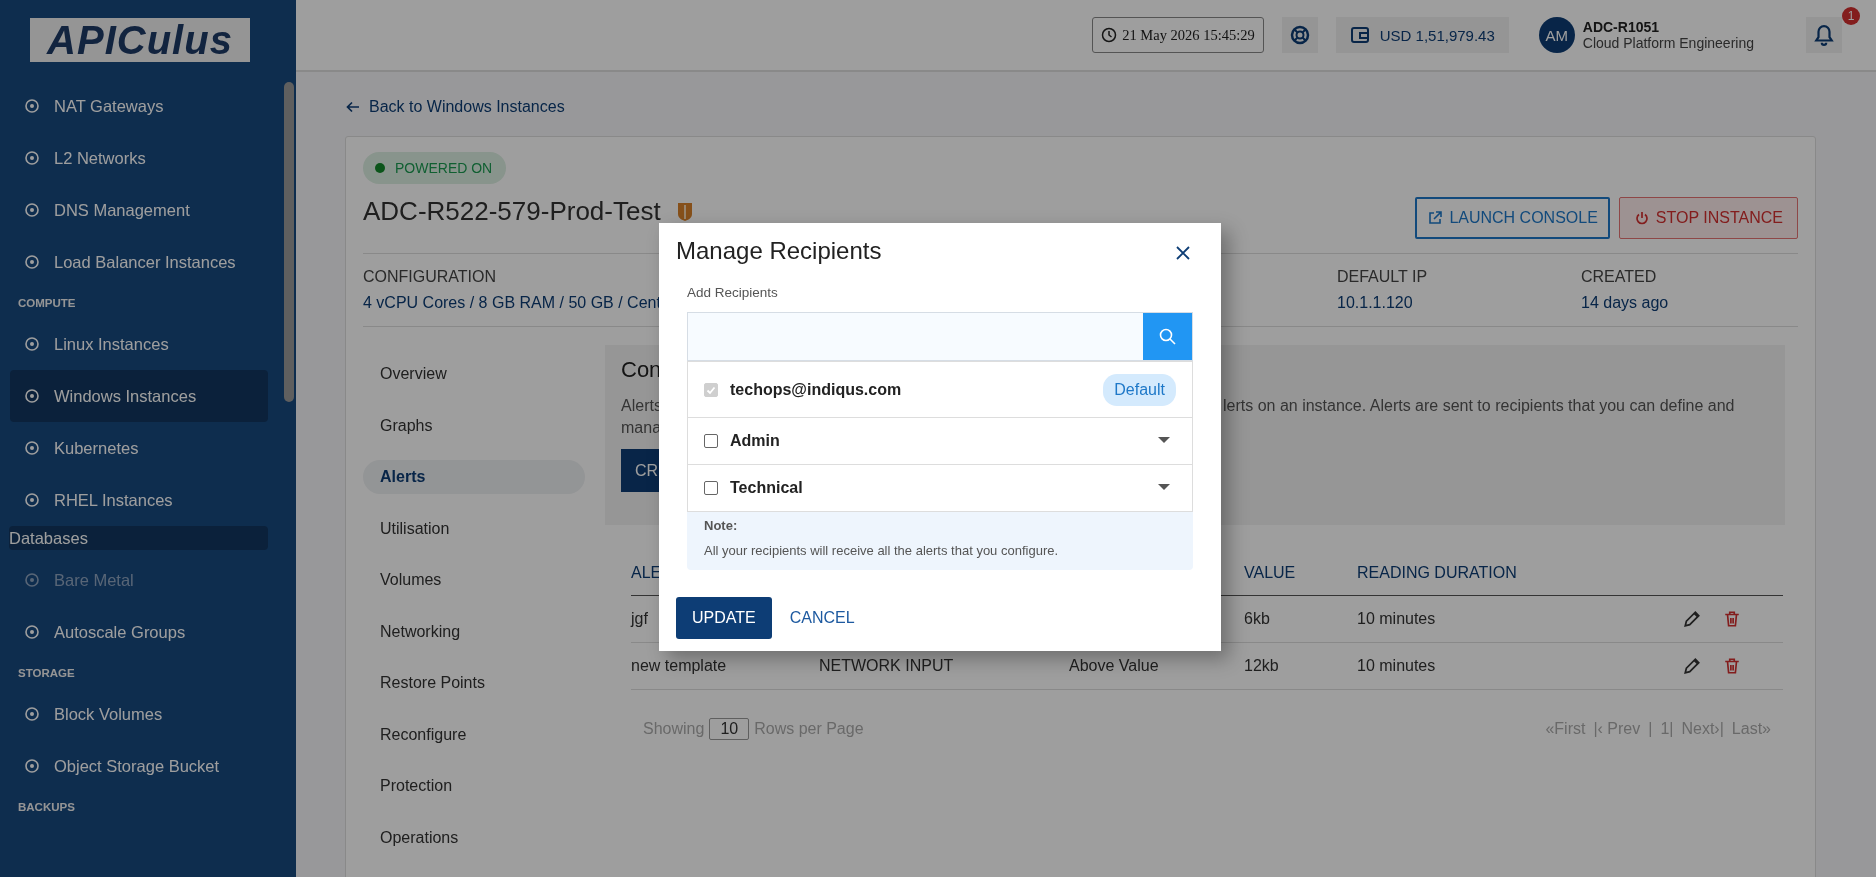  Describe the element at coordinates (1261, 666) in the screenshot. I see `table-cell: 12kb` at that location.